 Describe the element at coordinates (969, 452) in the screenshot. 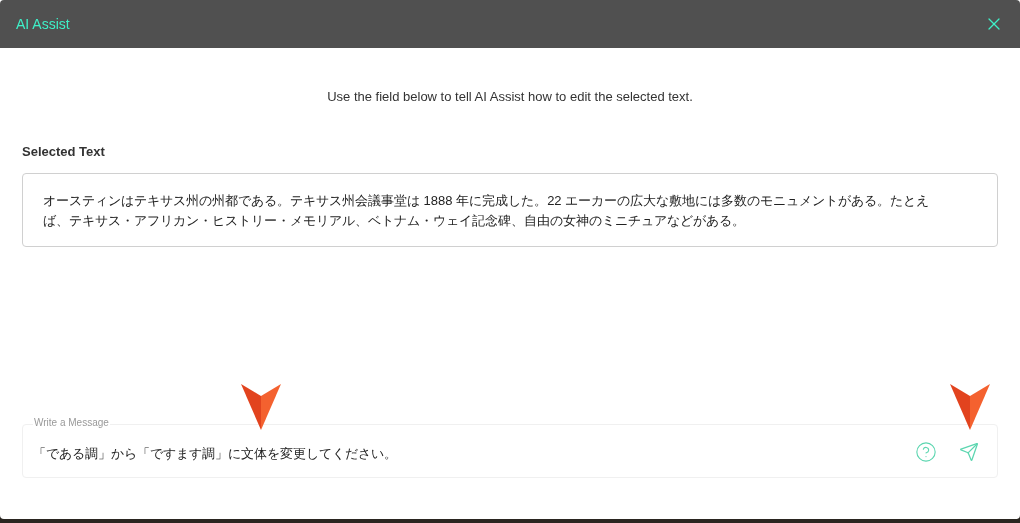

I see `send-button` at that location.